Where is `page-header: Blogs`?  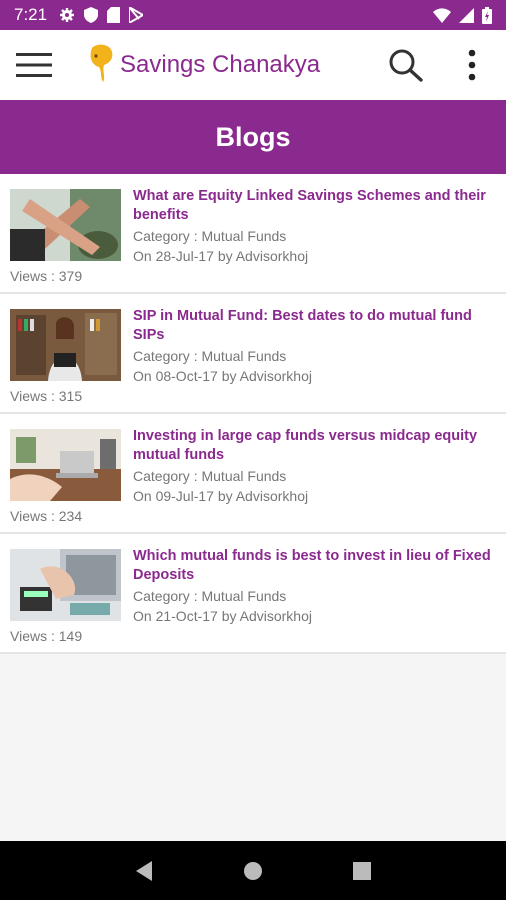 page-header: Blogs is located at coordinates (253, 137).